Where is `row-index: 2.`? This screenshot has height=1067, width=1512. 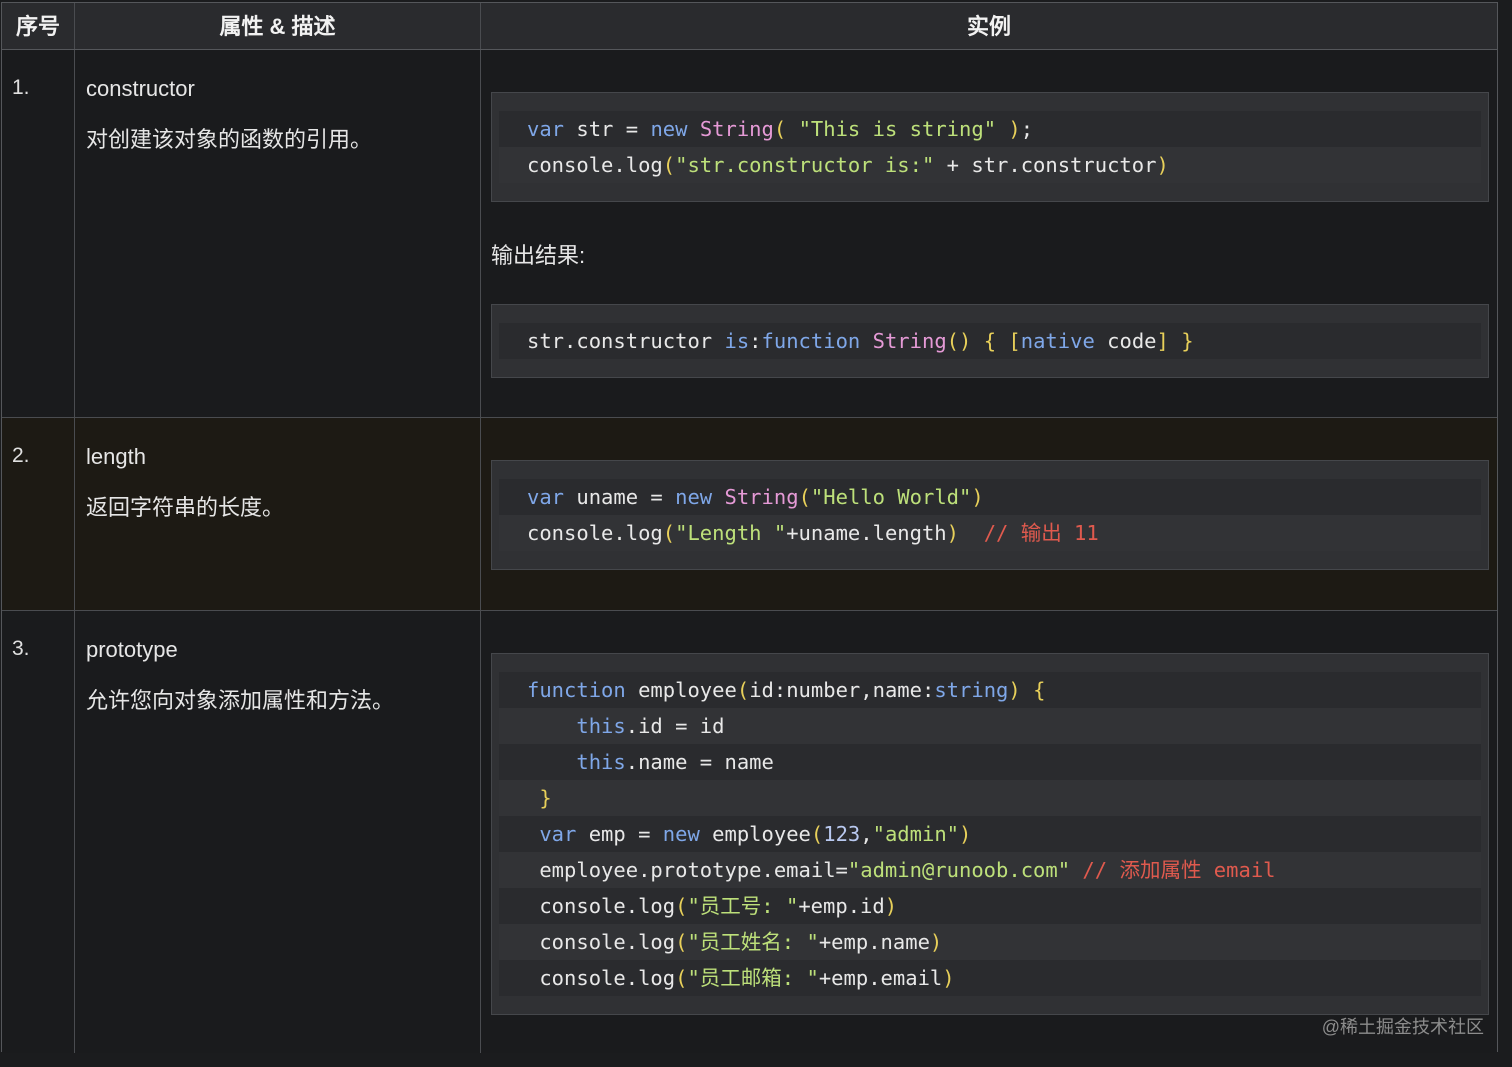
row-index: 2. is located at coordinates (21, 455).